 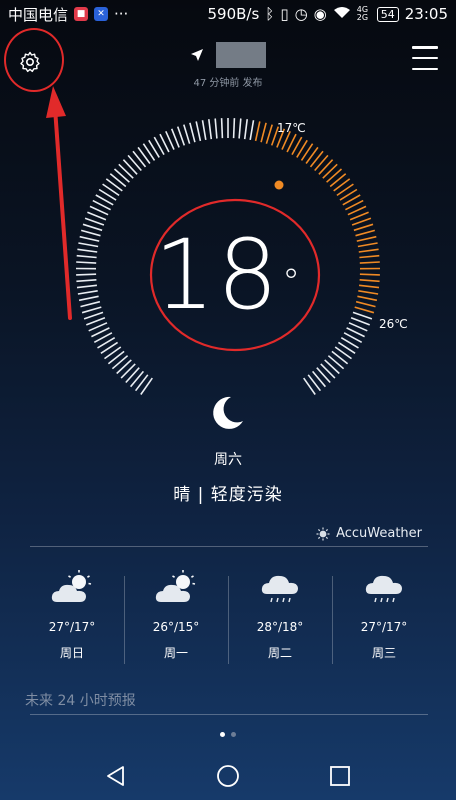 I want to click on temperature-value: 18, so click(x=217, y=275).